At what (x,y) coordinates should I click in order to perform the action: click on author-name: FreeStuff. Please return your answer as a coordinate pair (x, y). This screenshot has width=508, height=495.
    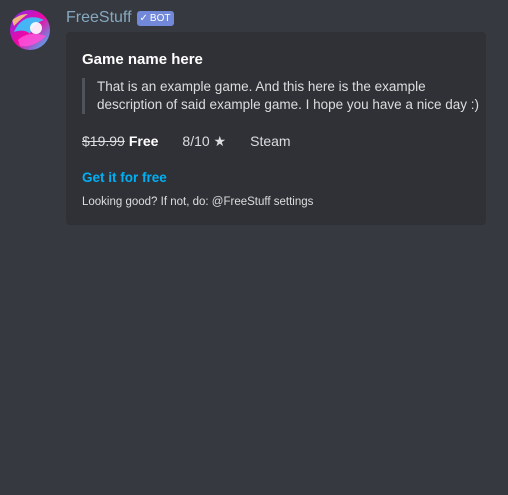
    Looking at the image, I should click on (99, 18).